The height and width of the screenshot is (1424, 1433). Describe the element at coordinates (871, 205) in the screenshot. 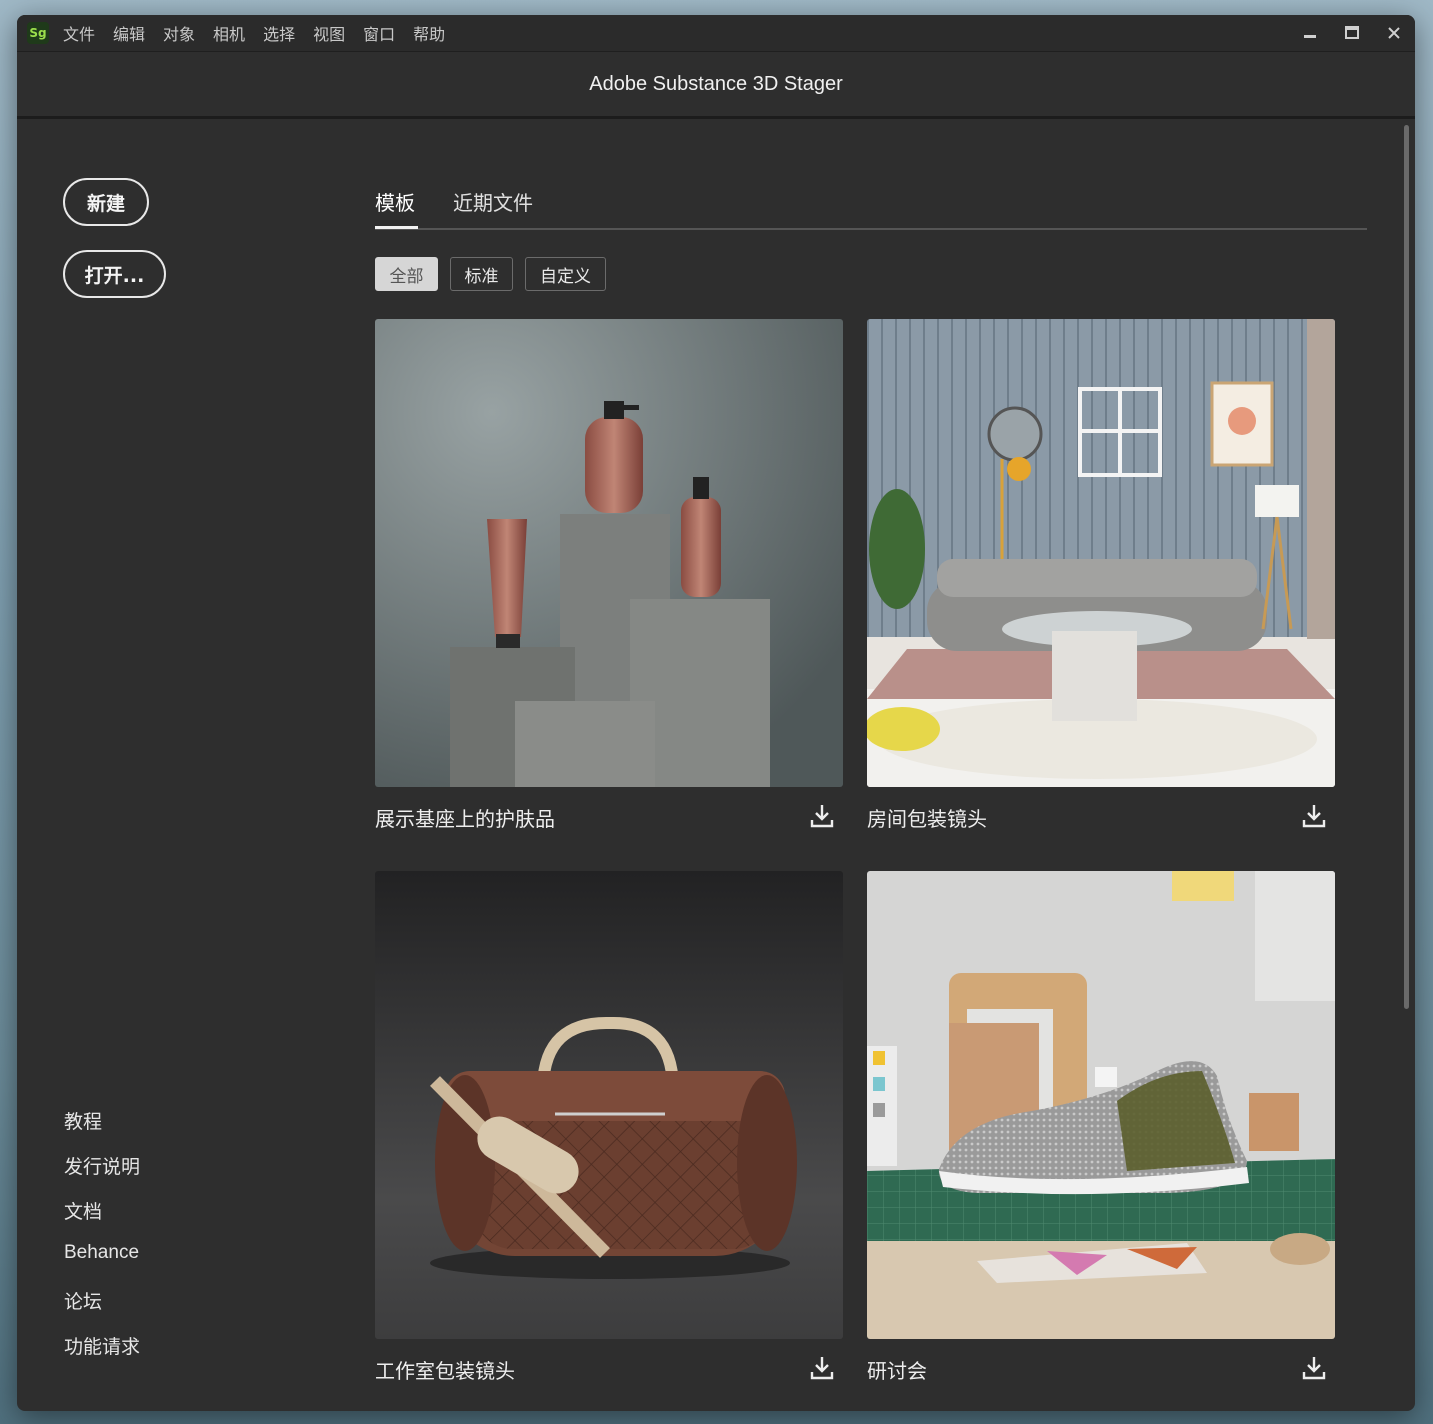

I see `tab-bar: 模板 近期文件` at that location.